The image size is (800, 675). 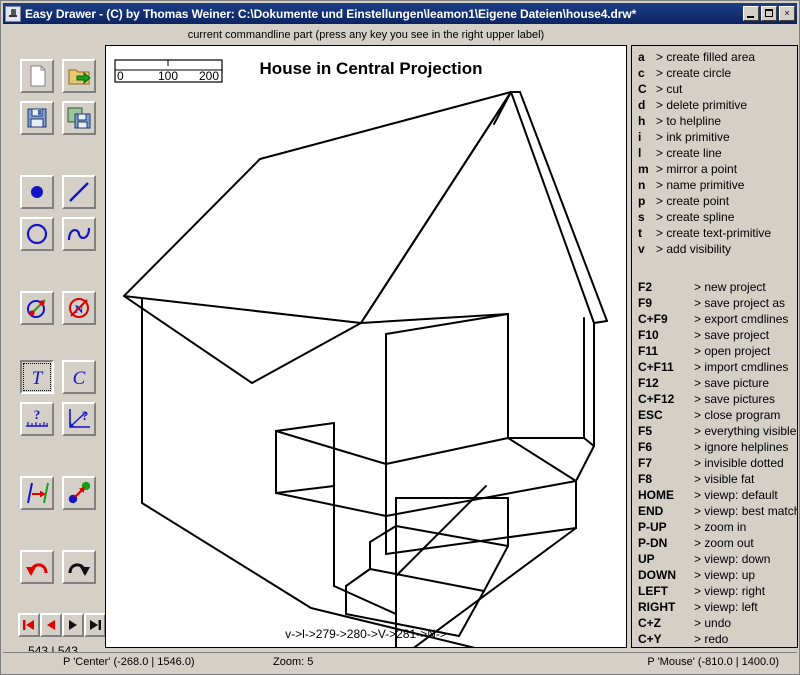 What do you see at coordinates (640, 153) in the screenshot?
I see `key-command-key: l` at bounding box center [640, 153].